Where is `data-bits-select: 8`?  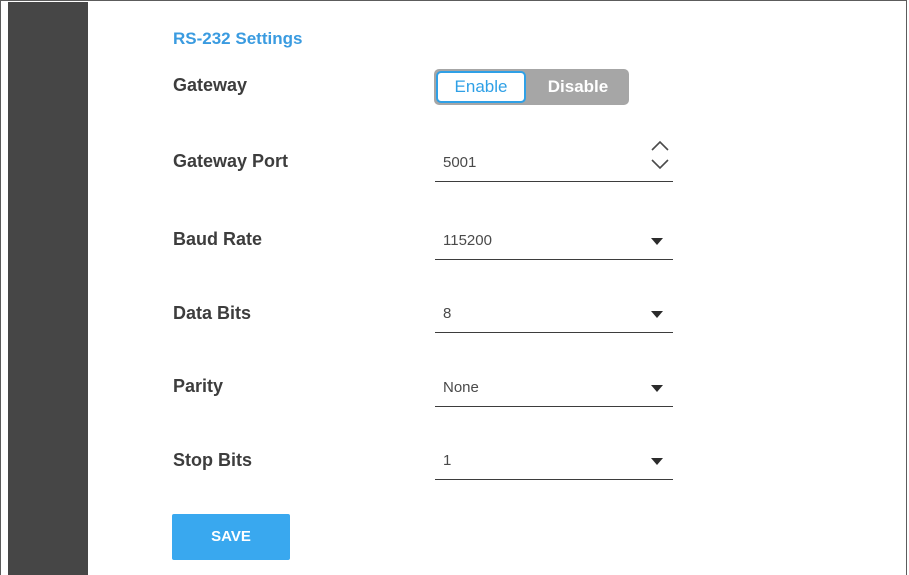
data-bits-select: 8 is located at coordinates (554, 316).